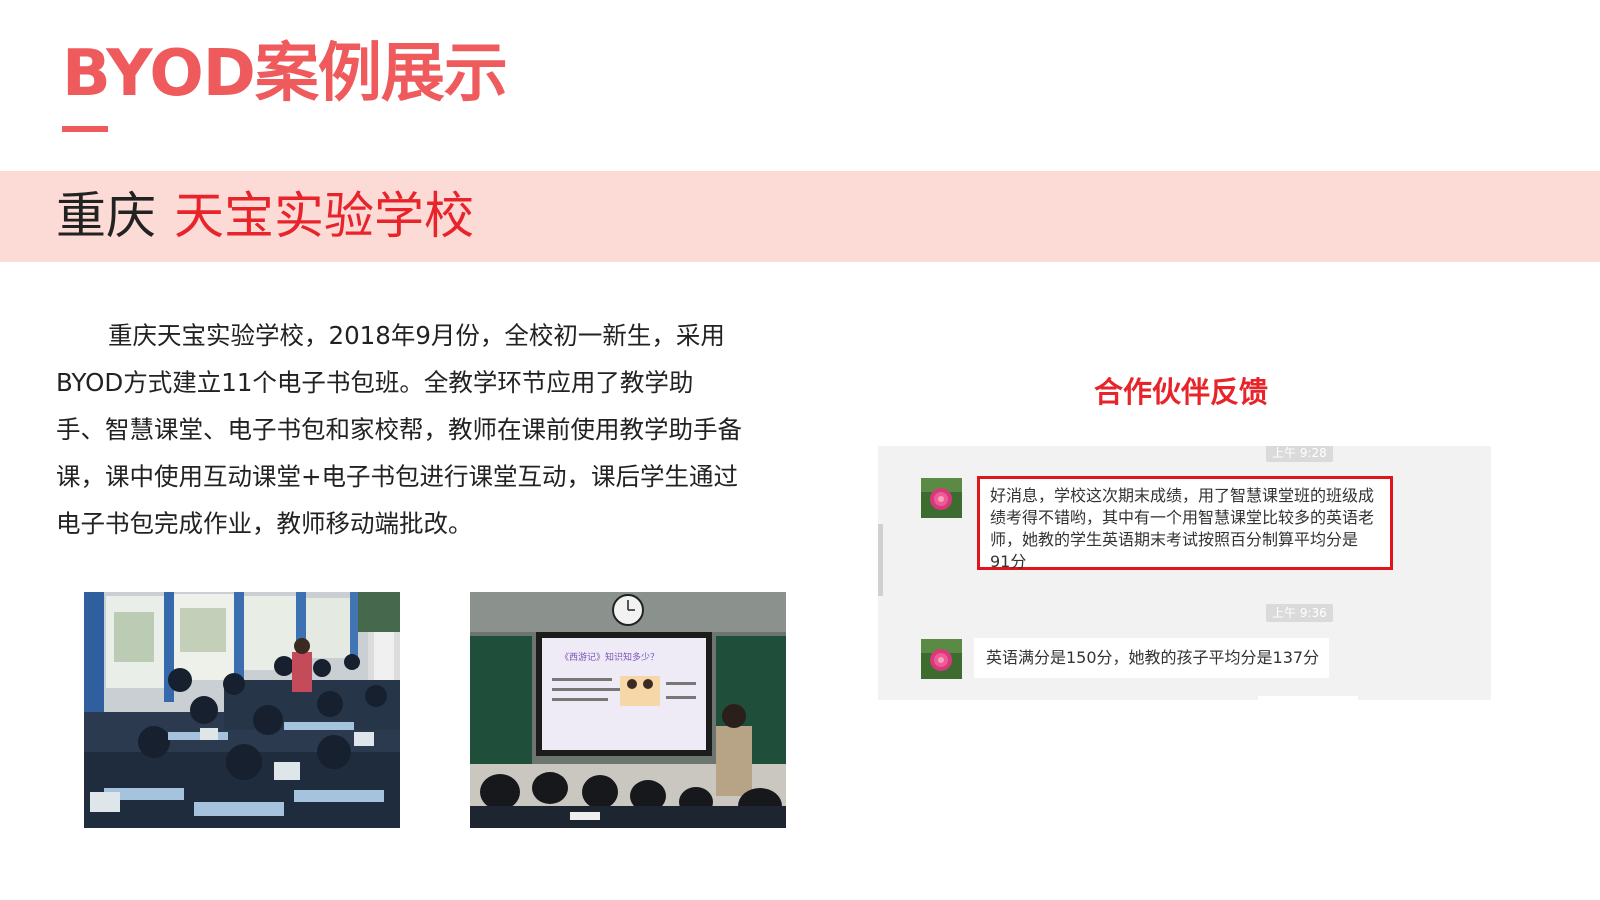  I want to click on school-title: 天宝实验学校, so click(324, 216).